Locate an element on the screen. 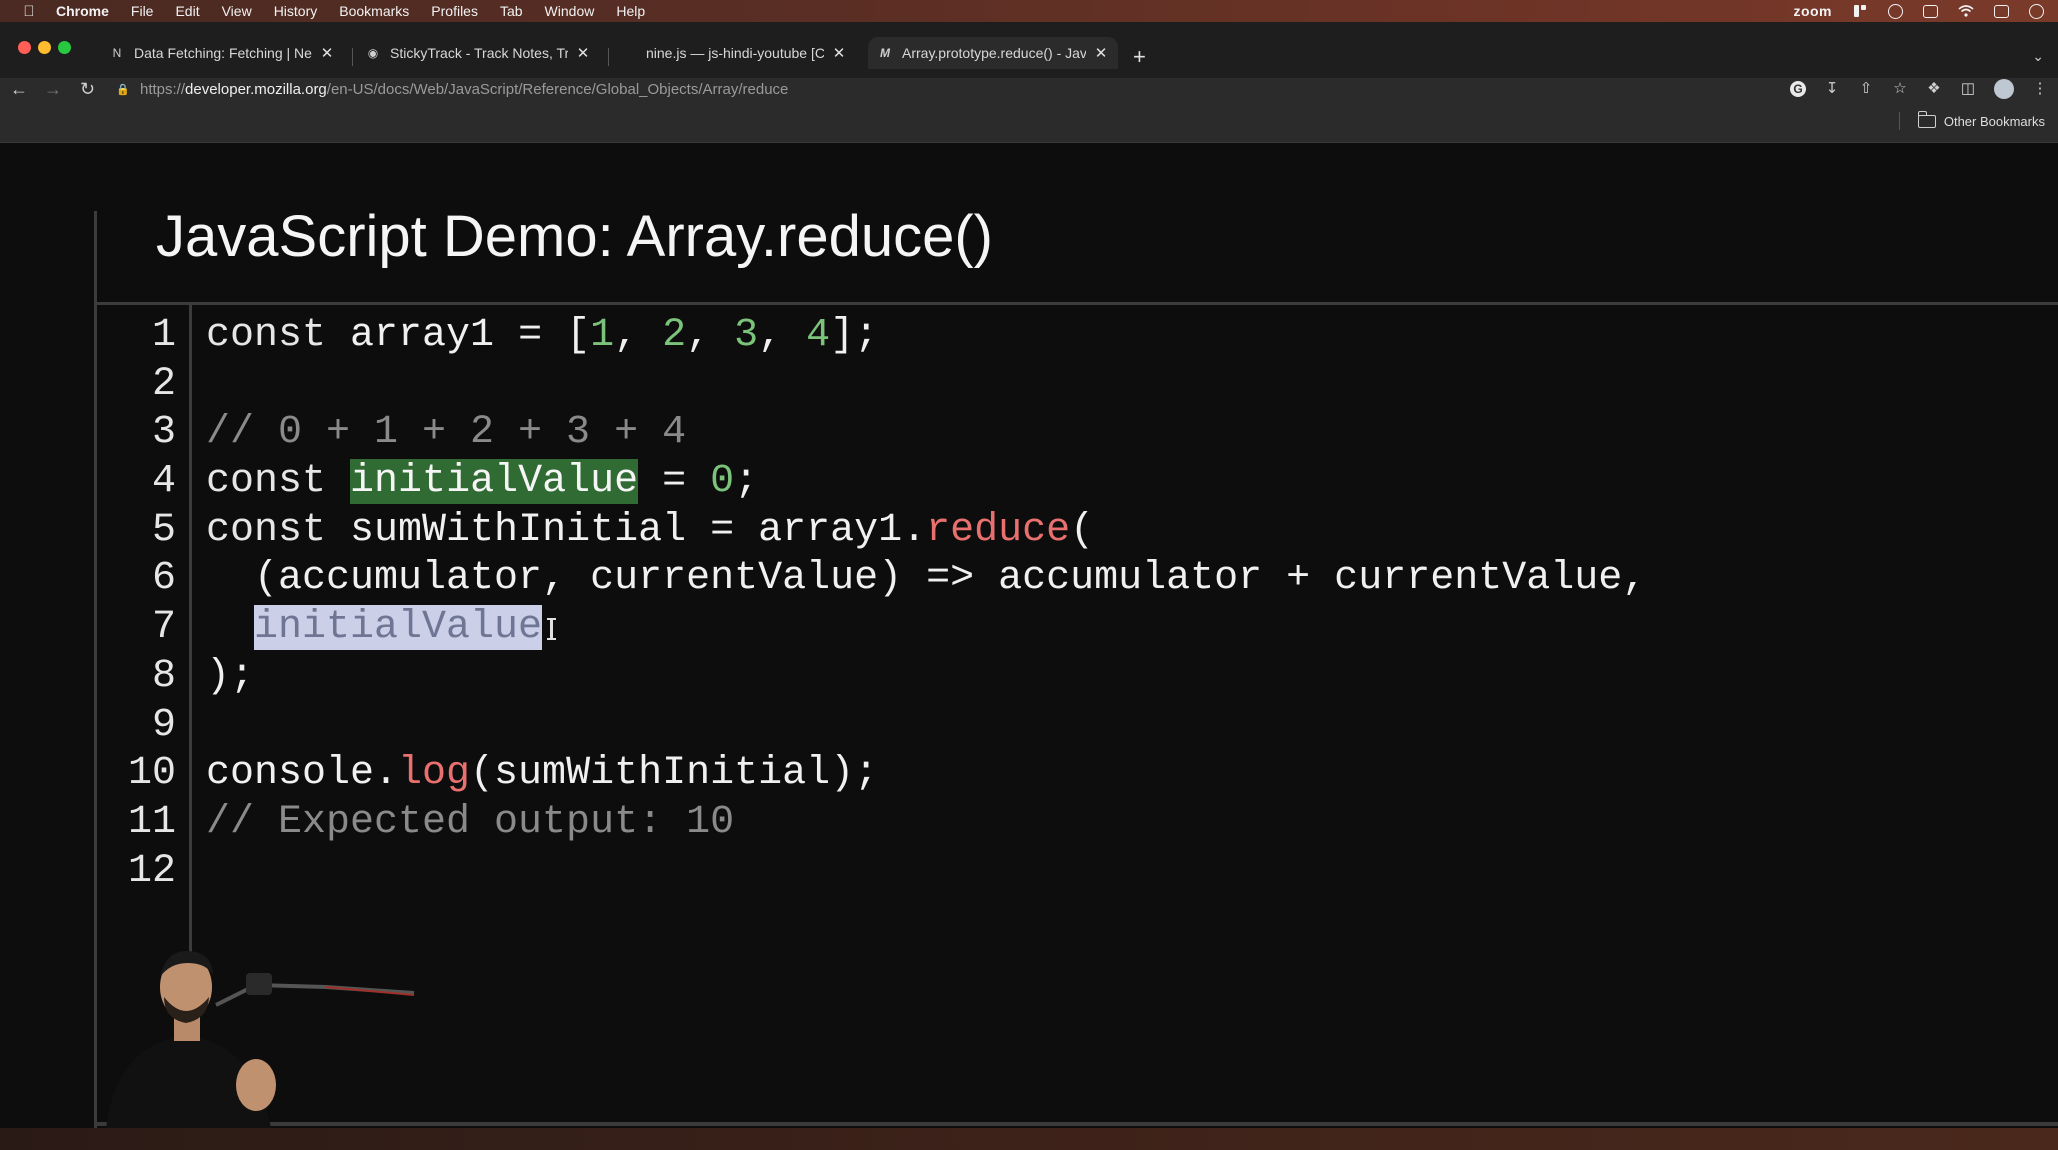 The image size is (2058, 1150). tab-title: nine.js — js-hindi-youtube [Co is located at coordinates (735, 53).